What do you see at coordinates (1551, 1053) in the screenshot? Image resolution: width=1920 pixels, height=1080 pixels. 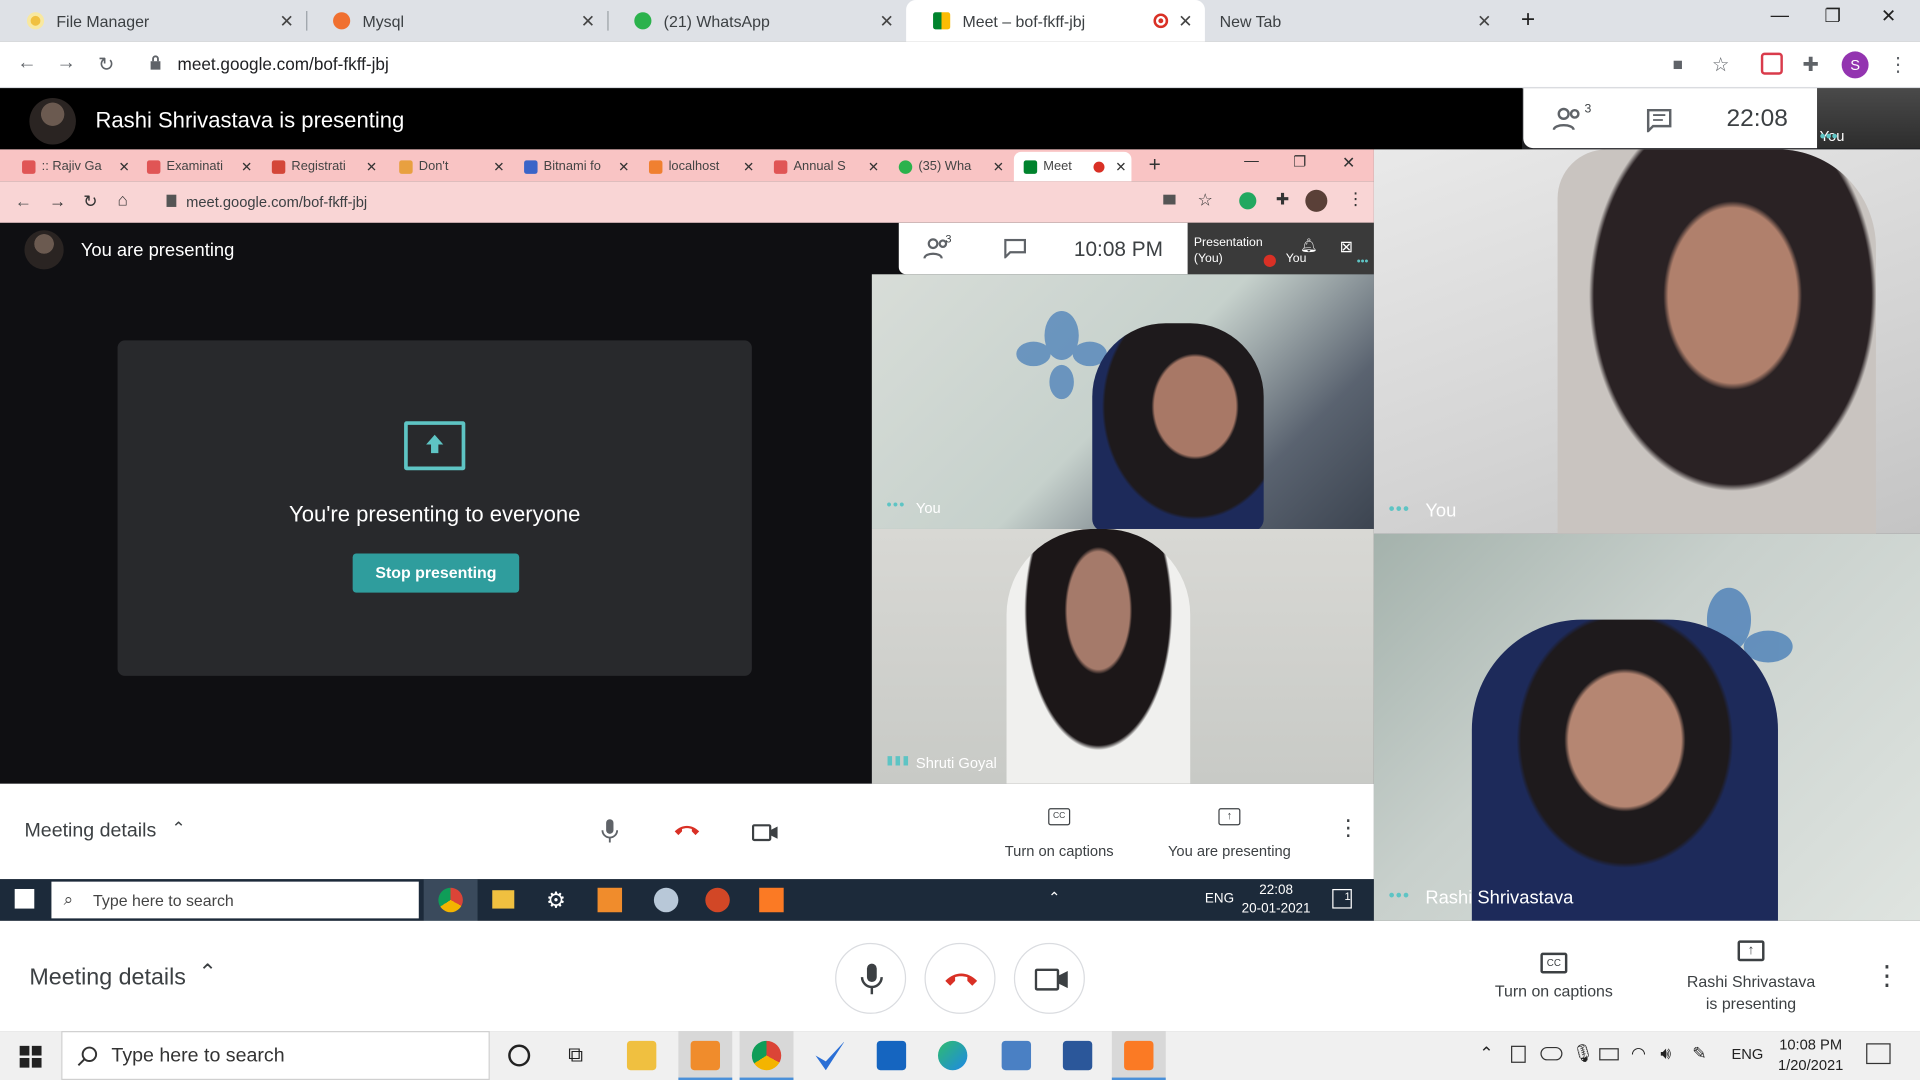 I see `onedrive-icon` at bounding box center [1551, 1053].